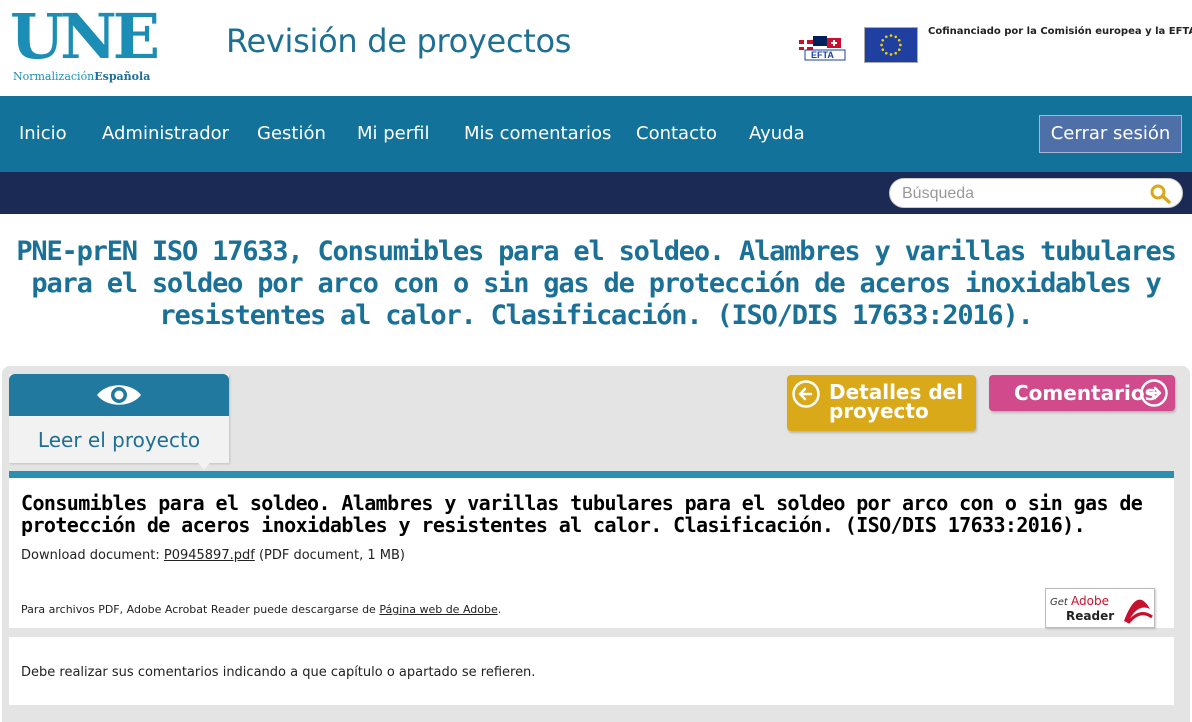 The width and height of the screenshot is (1192, 722). Describe the element at coordinates (43, 133) in the screenshot. I see `nav-item-inicio: Inicio` at that location.